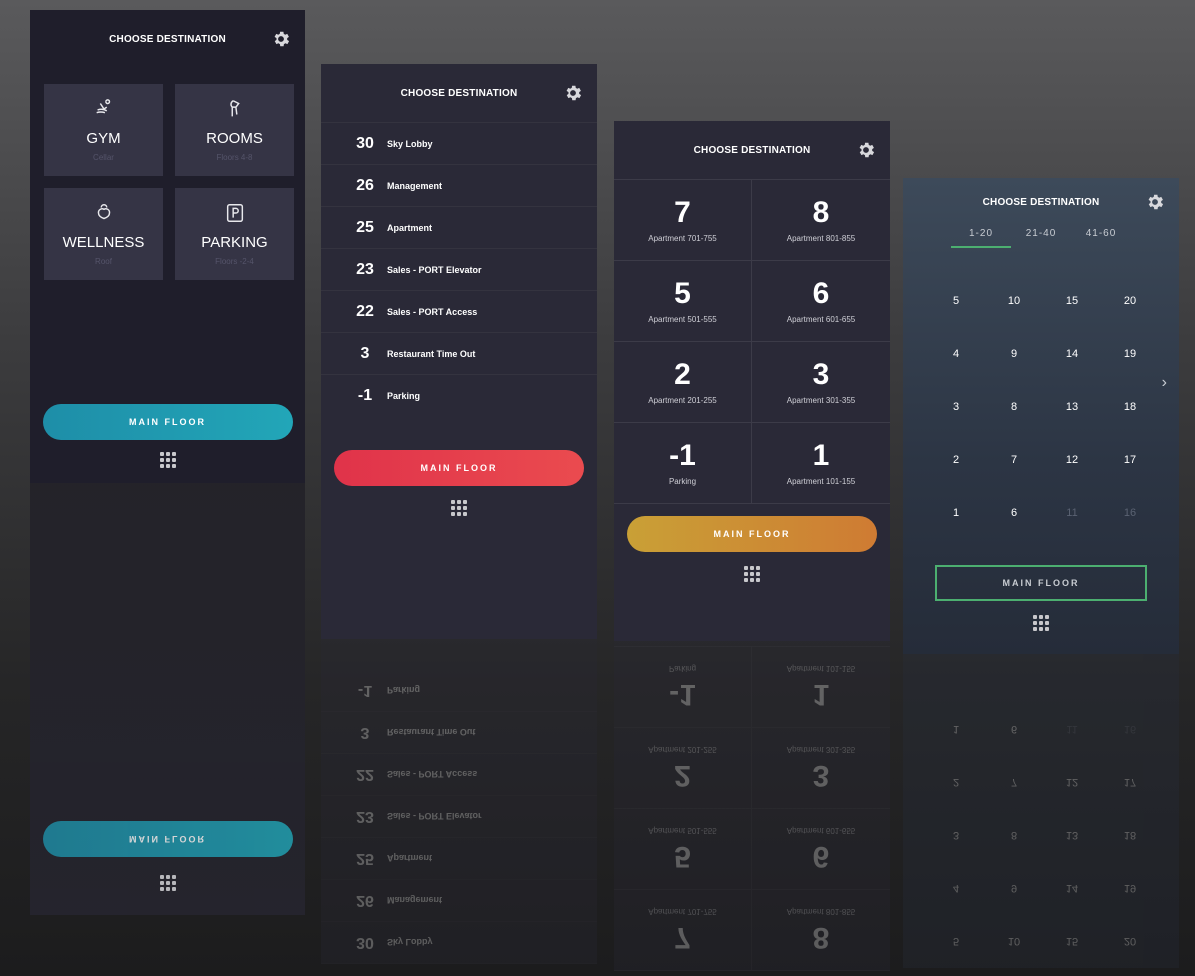 The height and width of the screenshot is (976, 1195). Describe the element at coordinates (434, 816) in the screenshot. I see `floor-name: Sales - PORT Elevator` at that location.